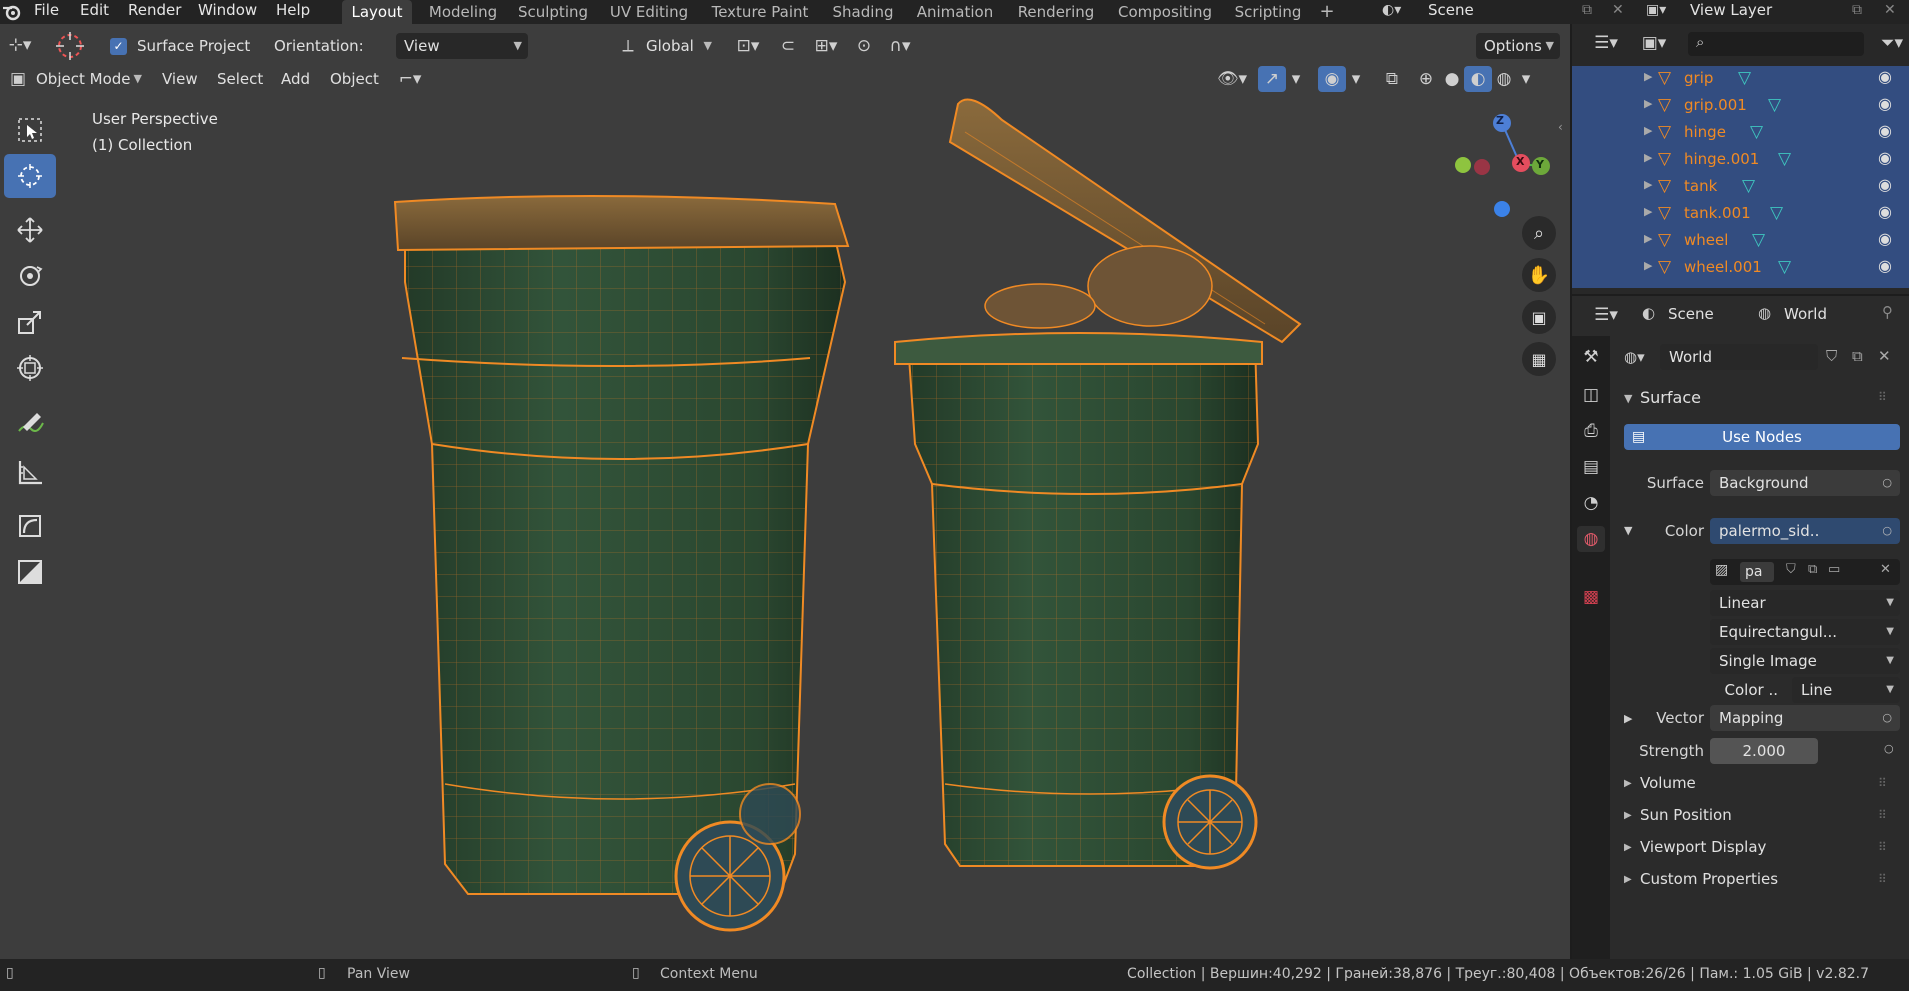 This screenshot has height=991, width=1909. What do you see at coordinates (1885, 569) in the screenshot?
I see `unlink-image-icon: ✕` at bounding box center [1885, 569].